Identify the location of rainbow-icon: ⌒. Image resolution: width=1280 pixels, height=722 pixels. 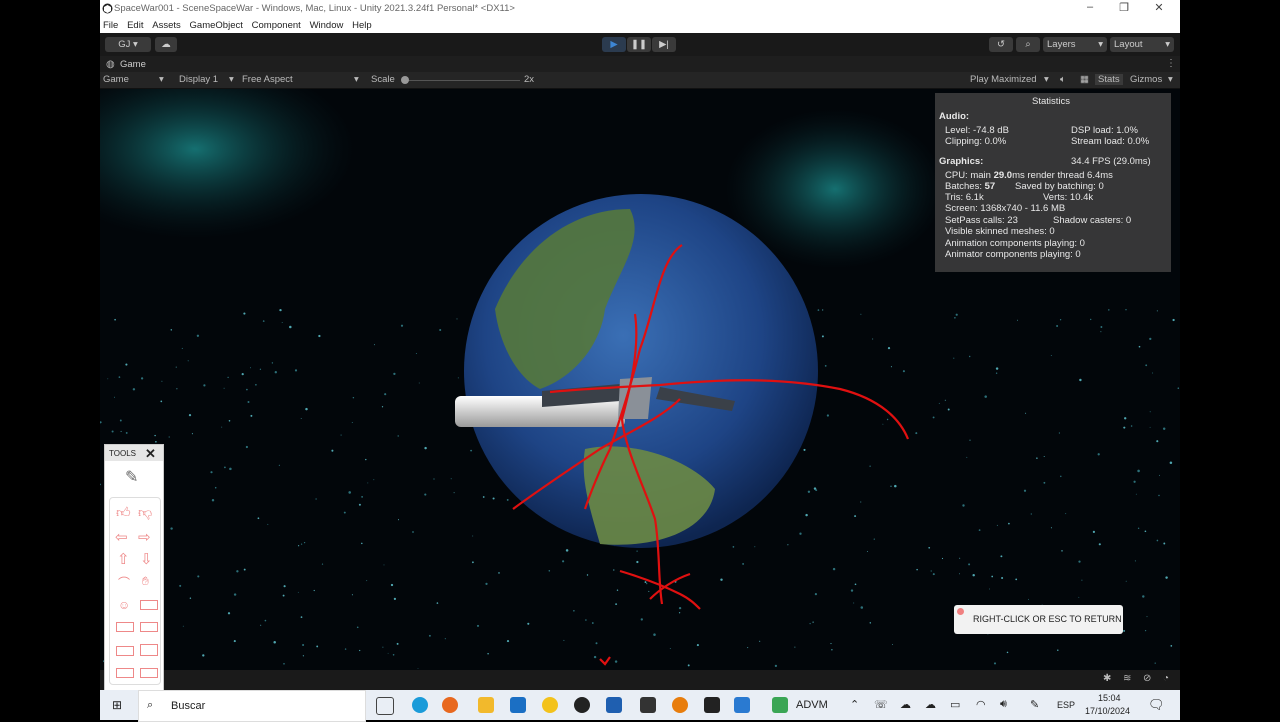
(124, 582).